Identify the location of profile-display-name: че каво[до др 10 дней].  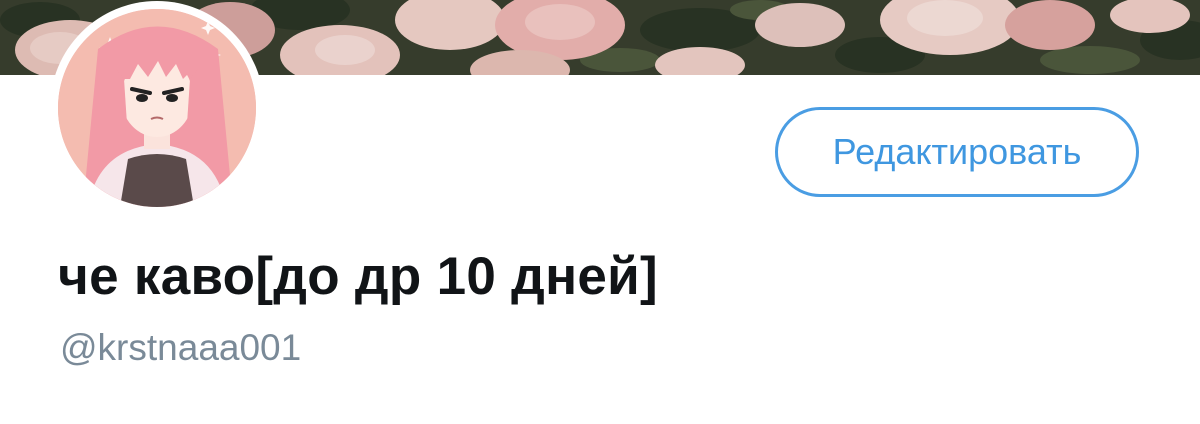
(358, 276).